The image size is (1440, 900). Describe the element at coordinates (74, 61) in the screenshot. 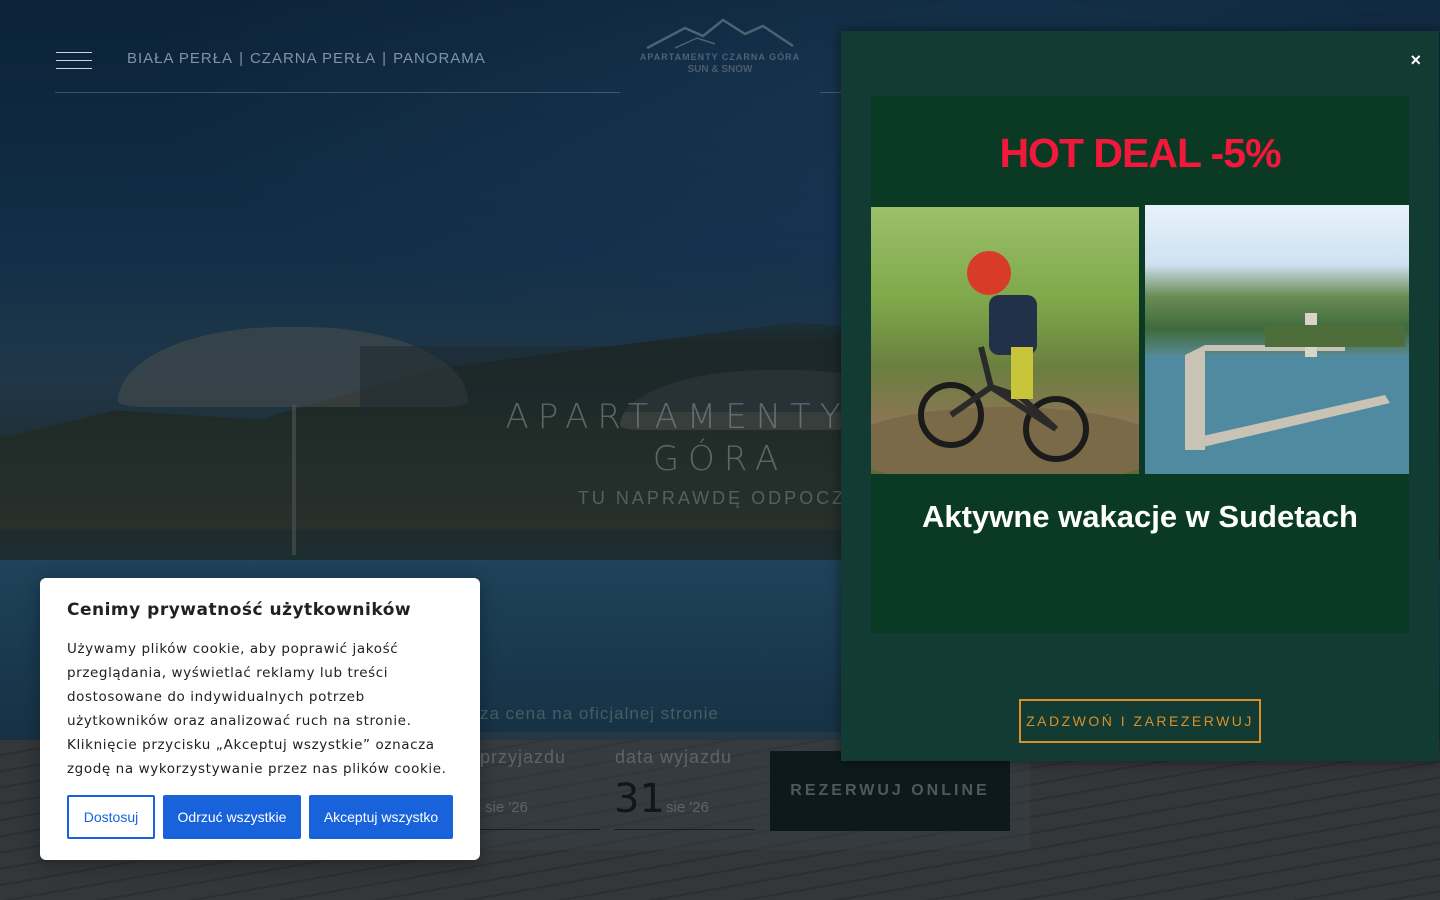

I see `menu-icon` at that location.